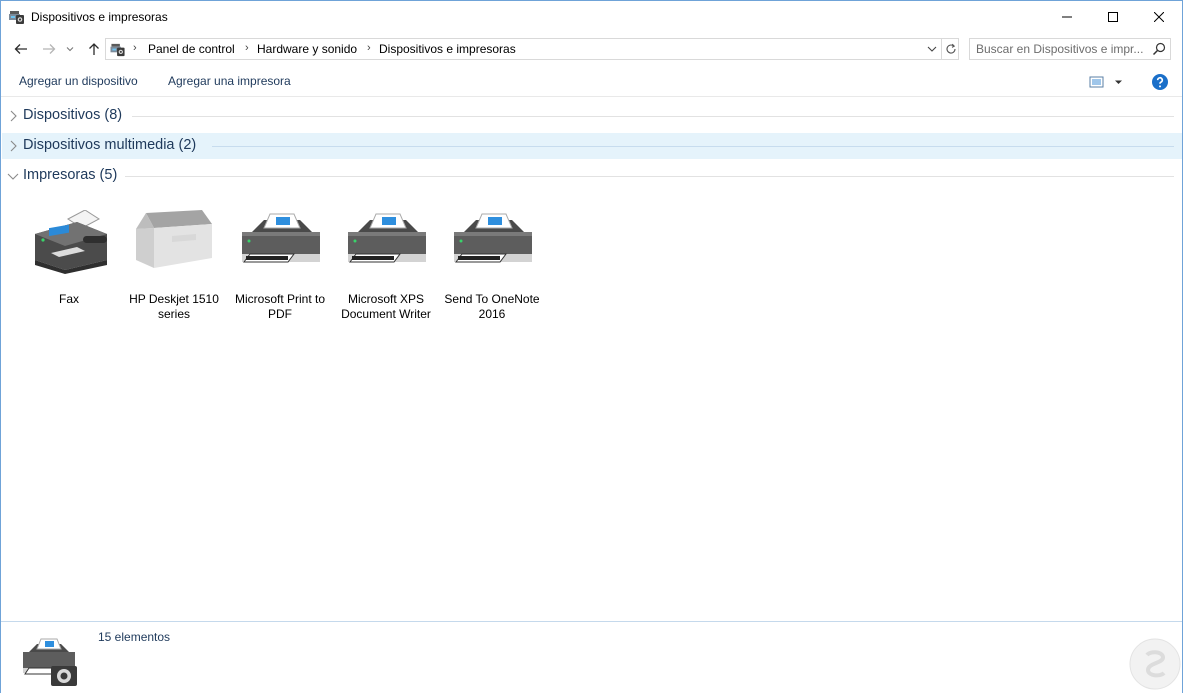 Image resolution: width=1183 pixels, height=694 pixels. I want to click on group-label: Impresoras (5), so click(70, 175).